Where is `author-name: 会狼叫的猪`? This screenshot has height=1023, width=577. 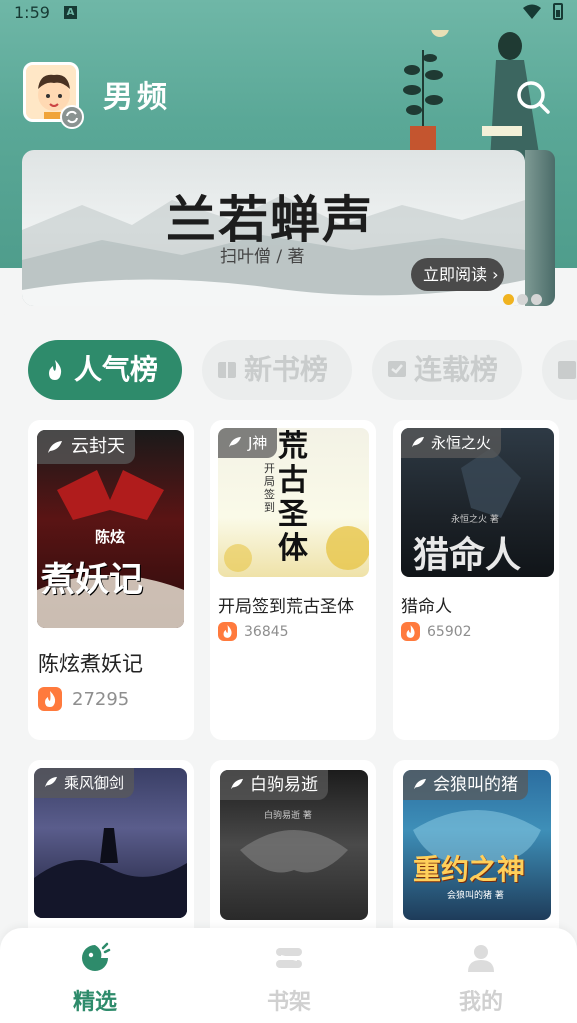 author-name: 会狼叫的猪 is located at coordinates (475, 785).